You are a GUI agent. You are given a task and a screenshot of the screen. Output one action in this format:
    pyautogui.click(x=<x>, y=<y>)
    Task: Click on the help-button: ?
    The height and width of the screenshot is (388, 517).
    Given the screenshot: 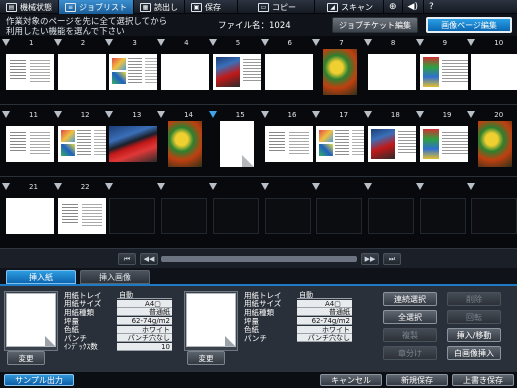 What is the action you would take?
    pyautogui.click(x=431, y=7)
    